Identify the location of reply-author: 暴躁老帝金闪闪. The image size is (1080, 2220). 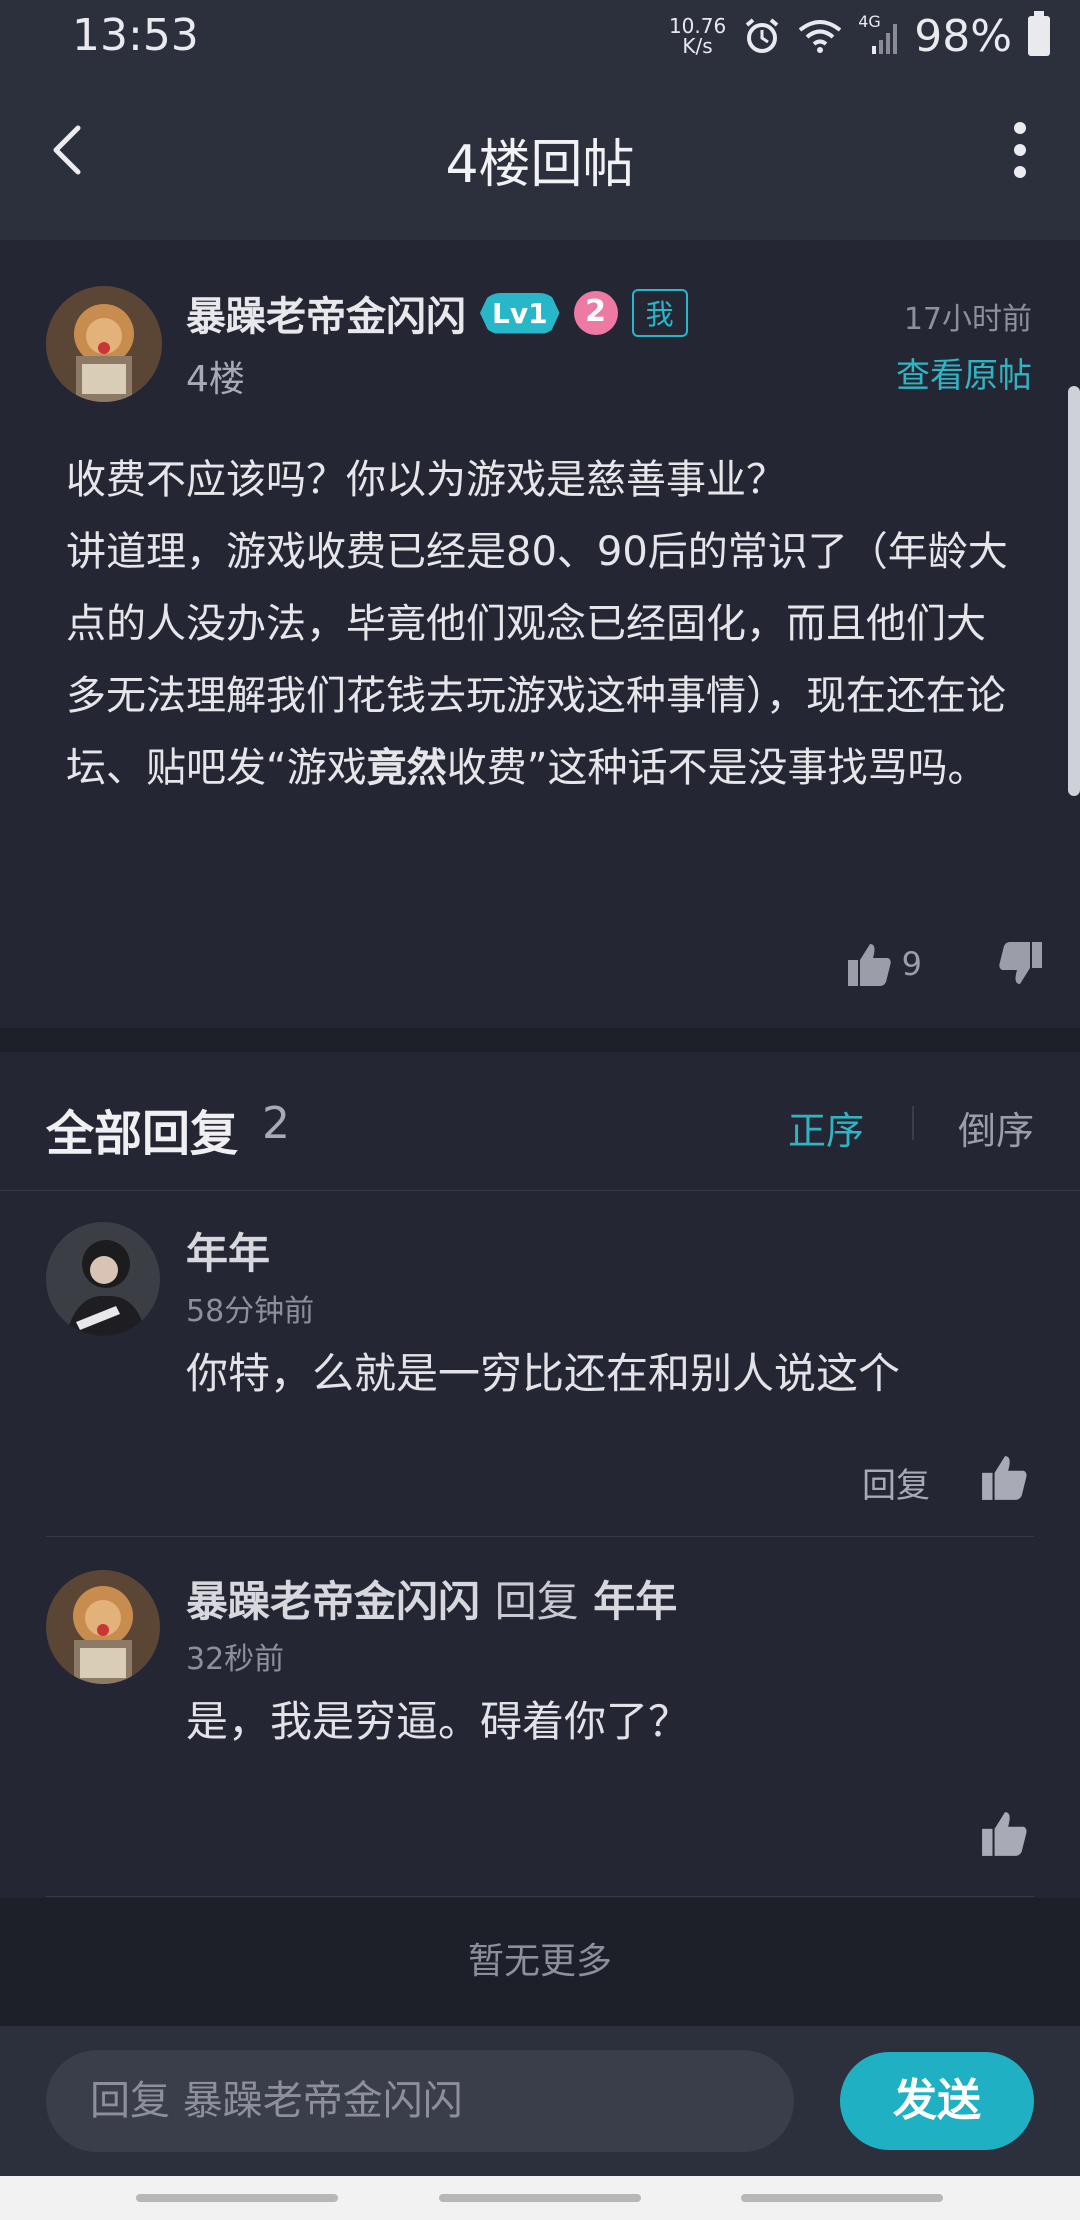
(333, 1601).